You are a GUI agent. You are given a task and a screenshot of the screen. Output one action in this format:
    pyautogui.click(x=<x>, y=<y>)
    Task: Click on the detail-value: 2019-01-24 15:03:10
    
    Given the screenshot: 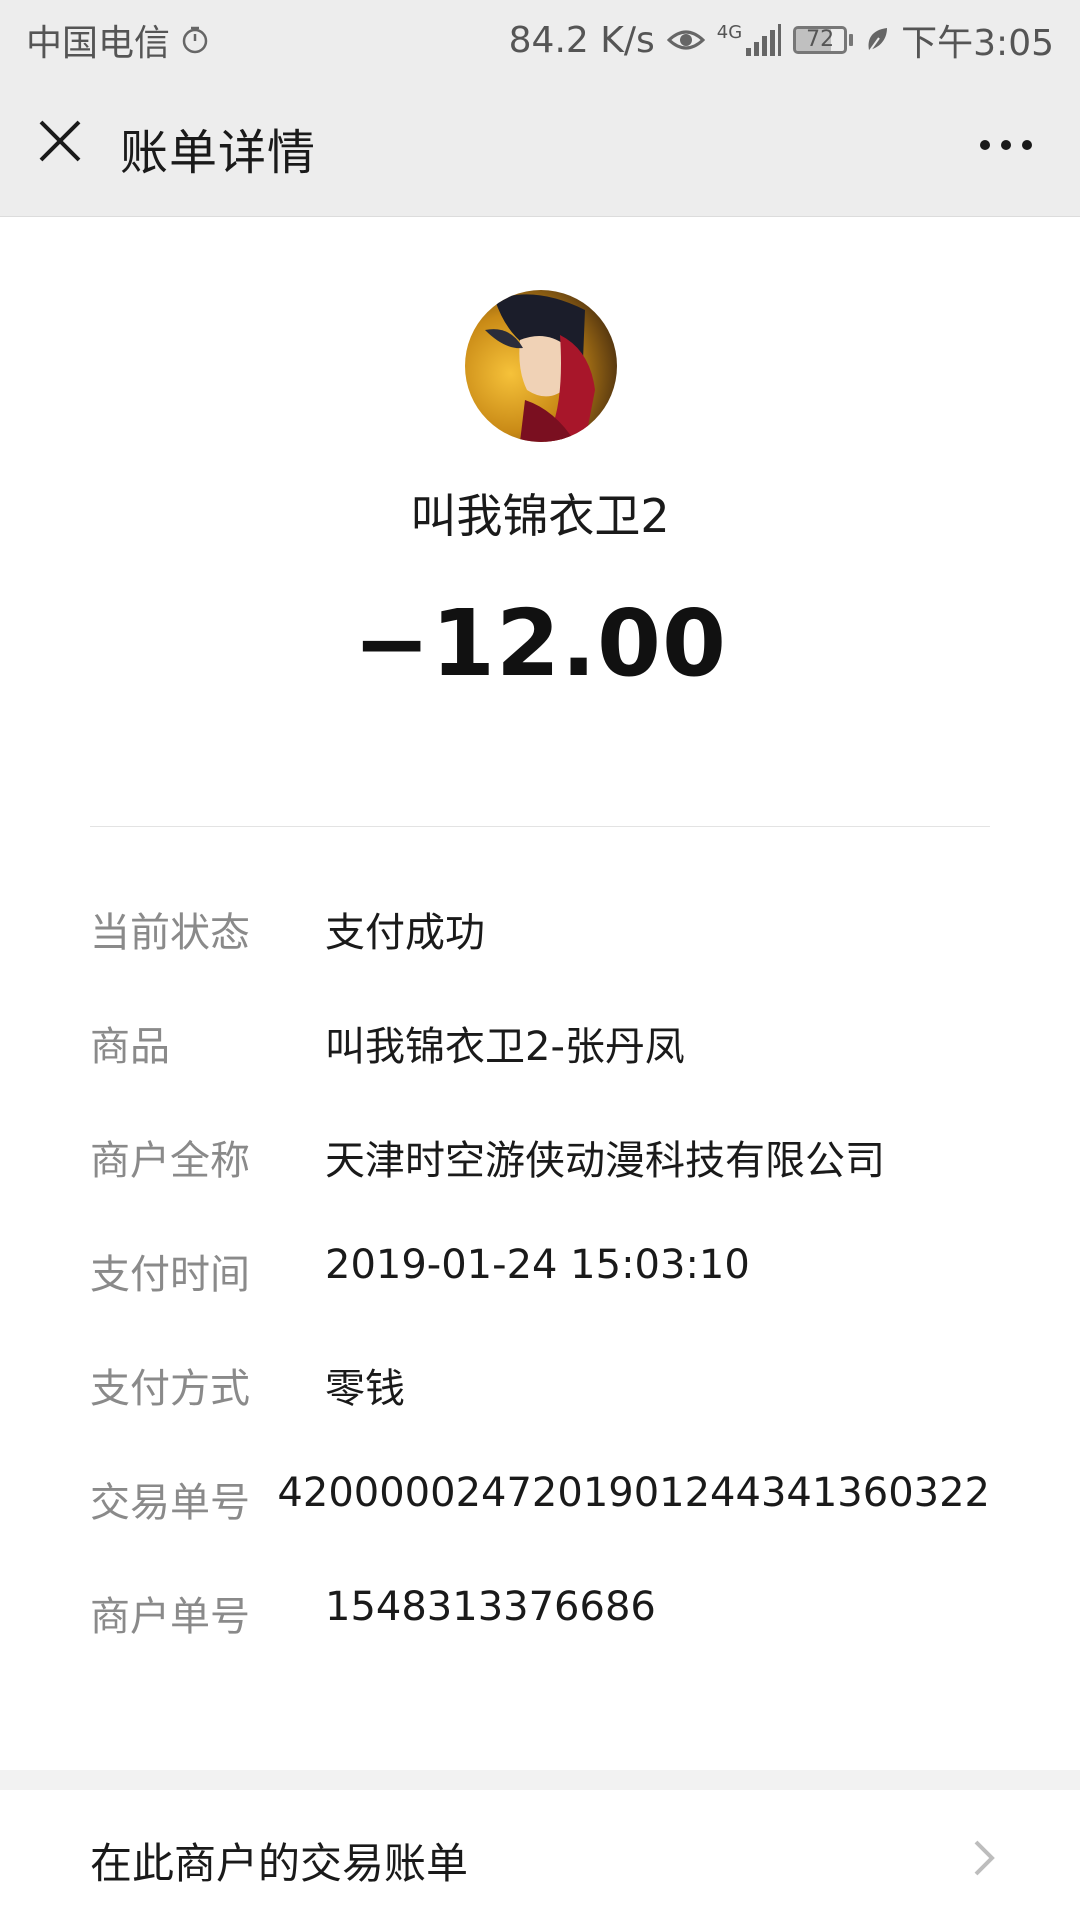 What is the action you would take?
    pyautogui.click(x=537, y=1265)
    